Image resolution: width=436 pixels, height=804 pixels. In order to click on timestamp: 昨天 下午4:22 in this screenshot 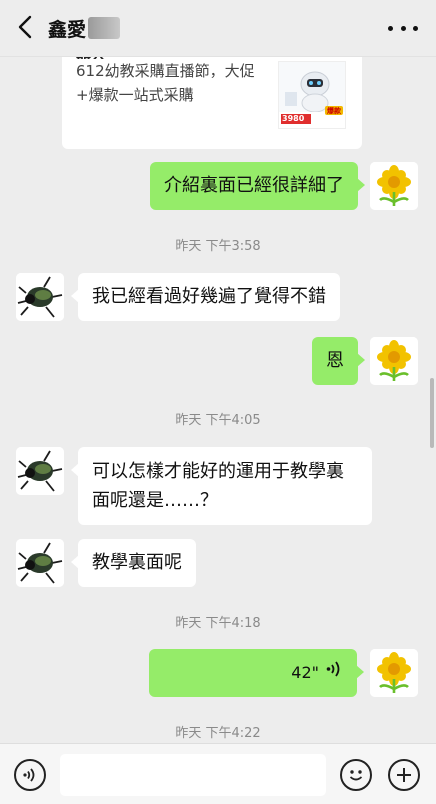, I will do `click(218, 733)`.